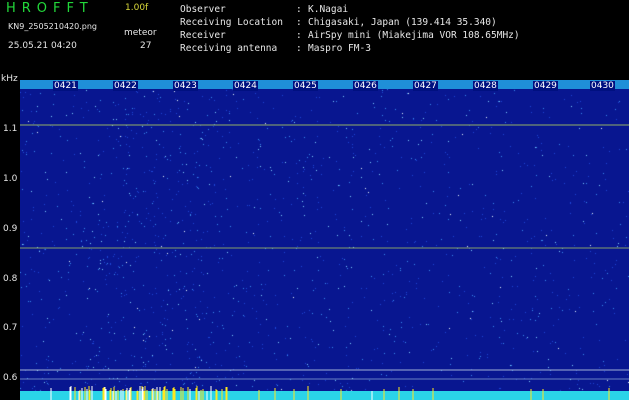 This screenshot has height=400, width=629. I want to click on time-marker: 0429, so click(545, 86).